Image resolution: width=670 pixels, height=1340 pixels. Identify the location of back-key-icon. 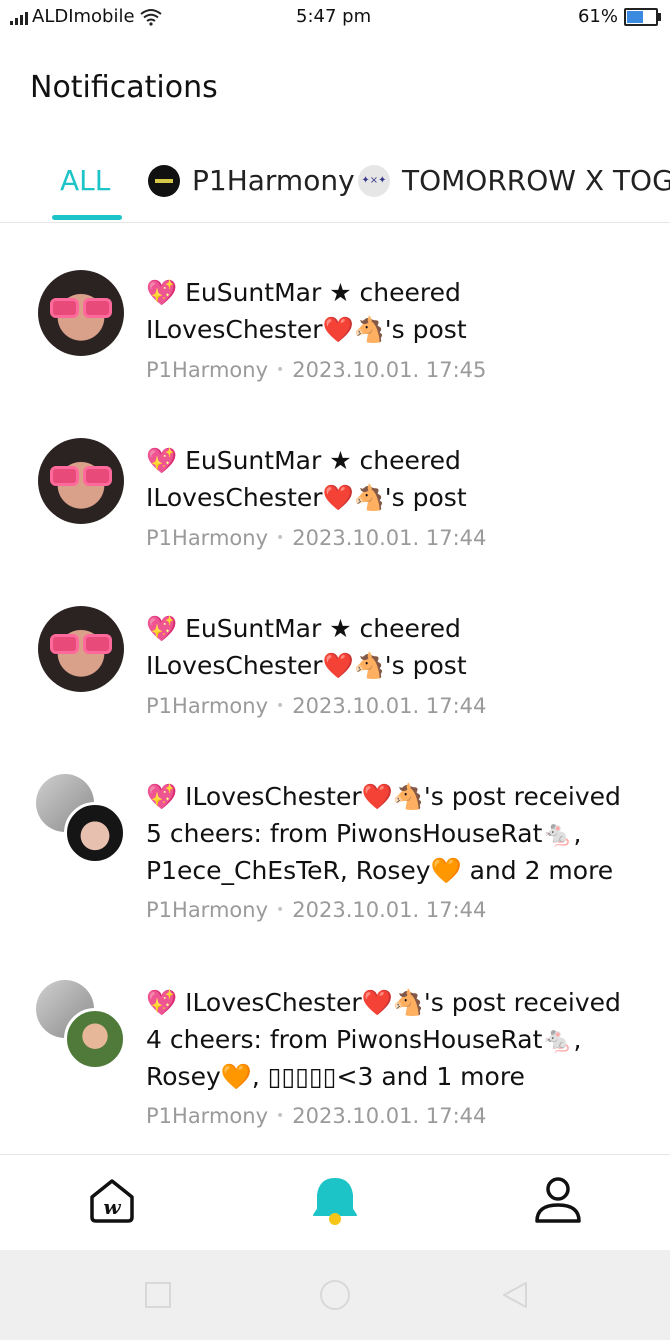
(515, 1295).